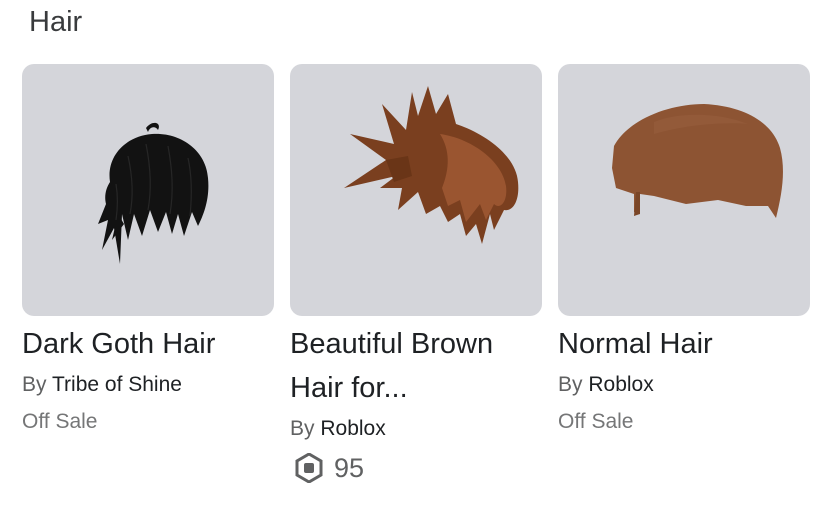  What do you see at coordinates (431, 165) in the screenshot?
I see `beautiful-brown-hair-icon` at bounding box center [431, 165].